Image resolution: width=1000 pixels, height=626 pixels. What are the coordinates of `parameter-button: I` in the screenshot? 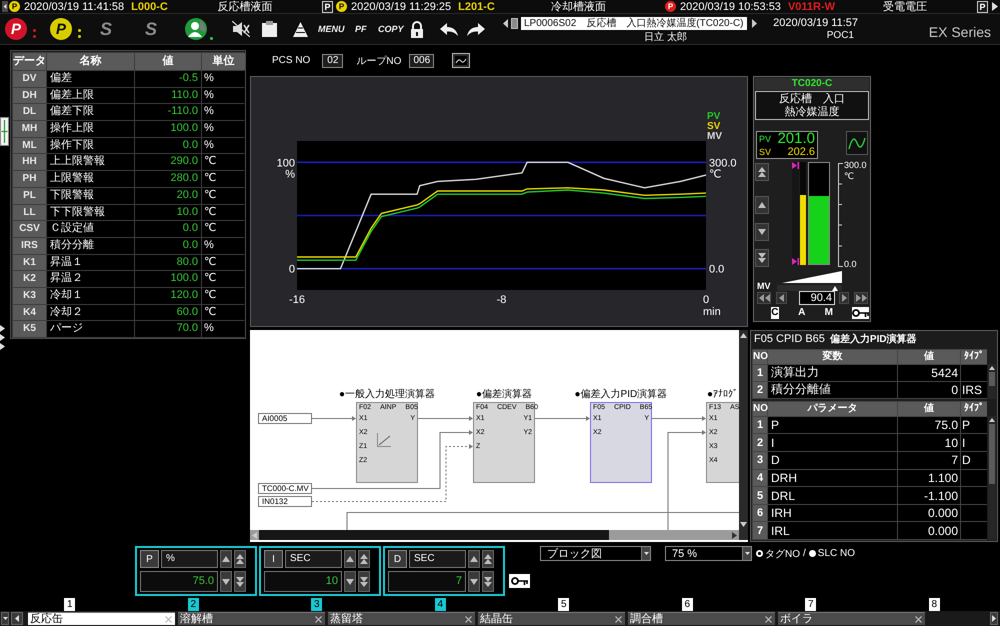 It's located at (273, 559).